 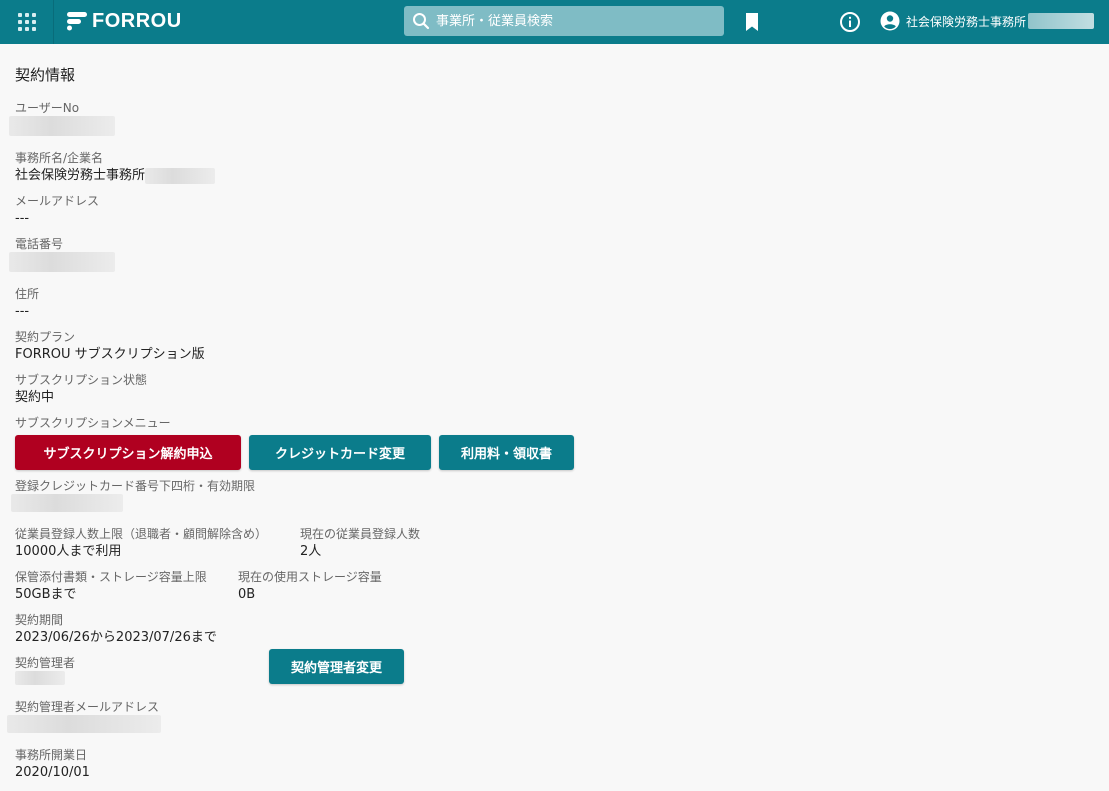 What do you see at coordinates (87, 707) in the screenshot?
I see `admin-email-label: 契約管理者メールアドレス` at bounding box center [87, 707].